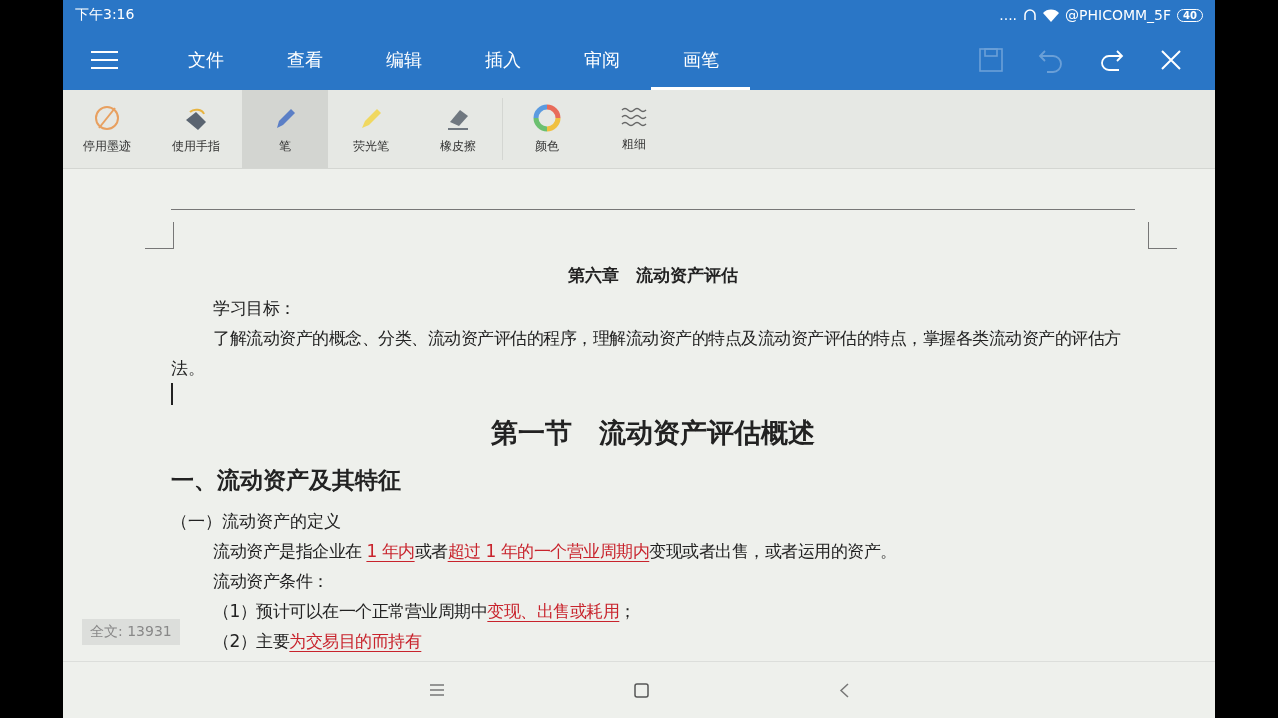 The image size is (1278, 718). I want to click on tool-button: 粗细, so click(634, 129).